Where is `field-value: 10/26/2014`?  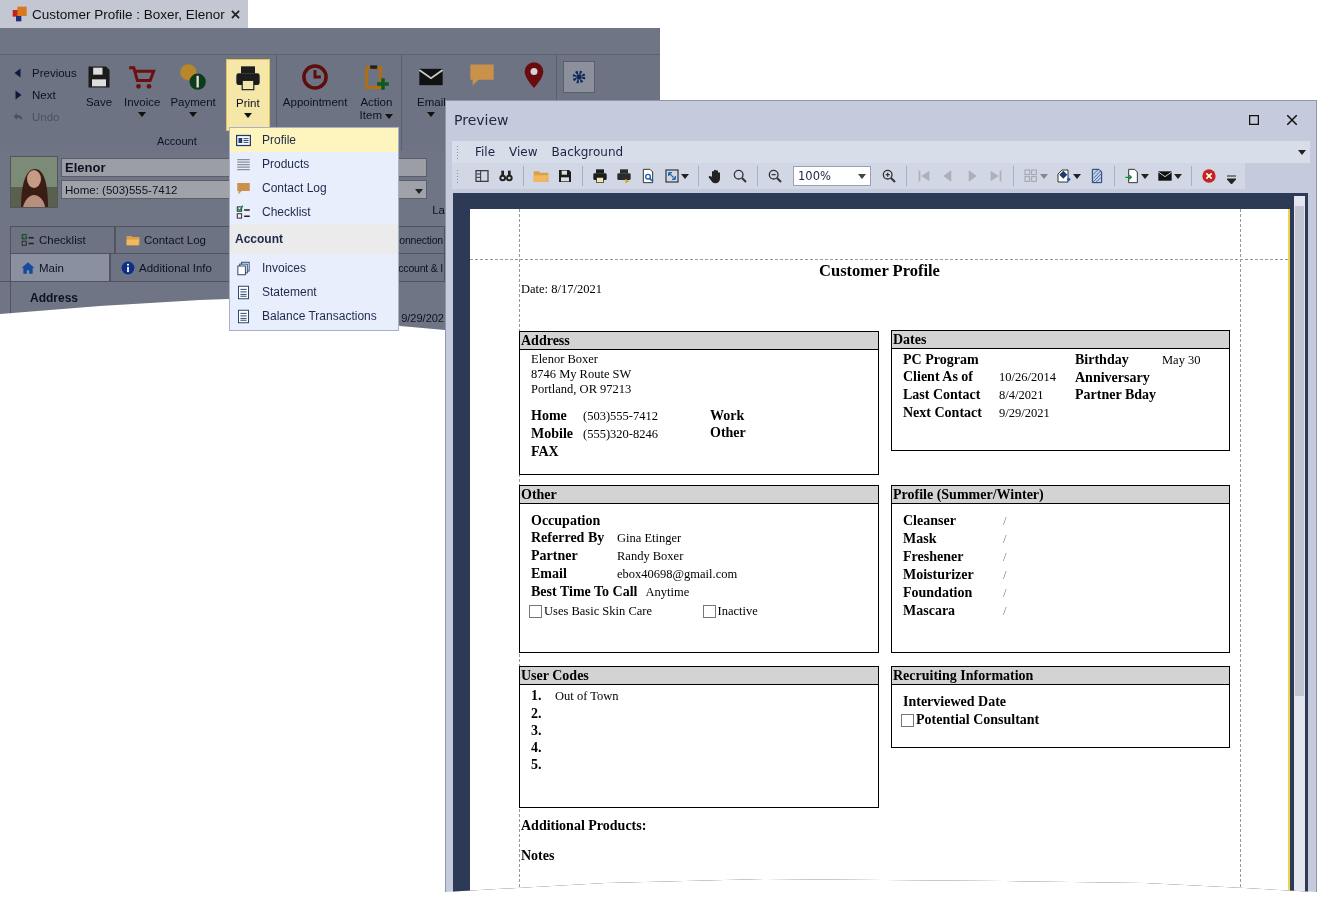
field-value: 10/26/2014 is located at coordinates (1027, 377).